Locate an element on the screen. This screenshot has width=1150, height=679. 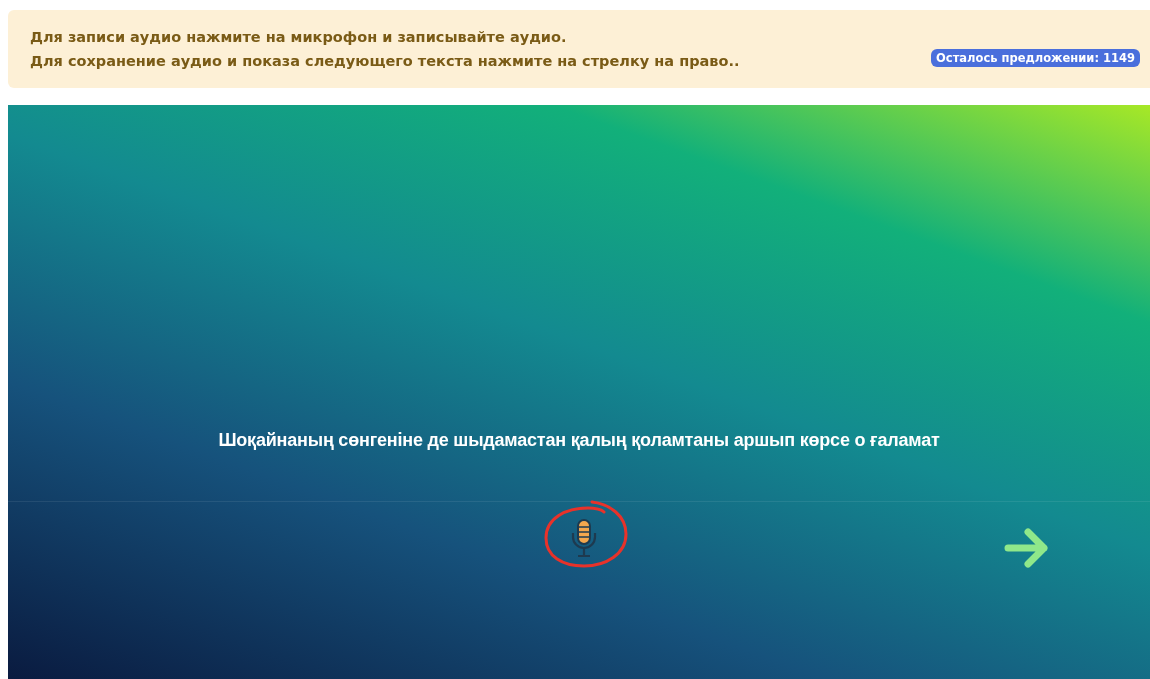
remaining-count-badge: Осталось предложении: 1149 is located at coordinates (1035, 58).